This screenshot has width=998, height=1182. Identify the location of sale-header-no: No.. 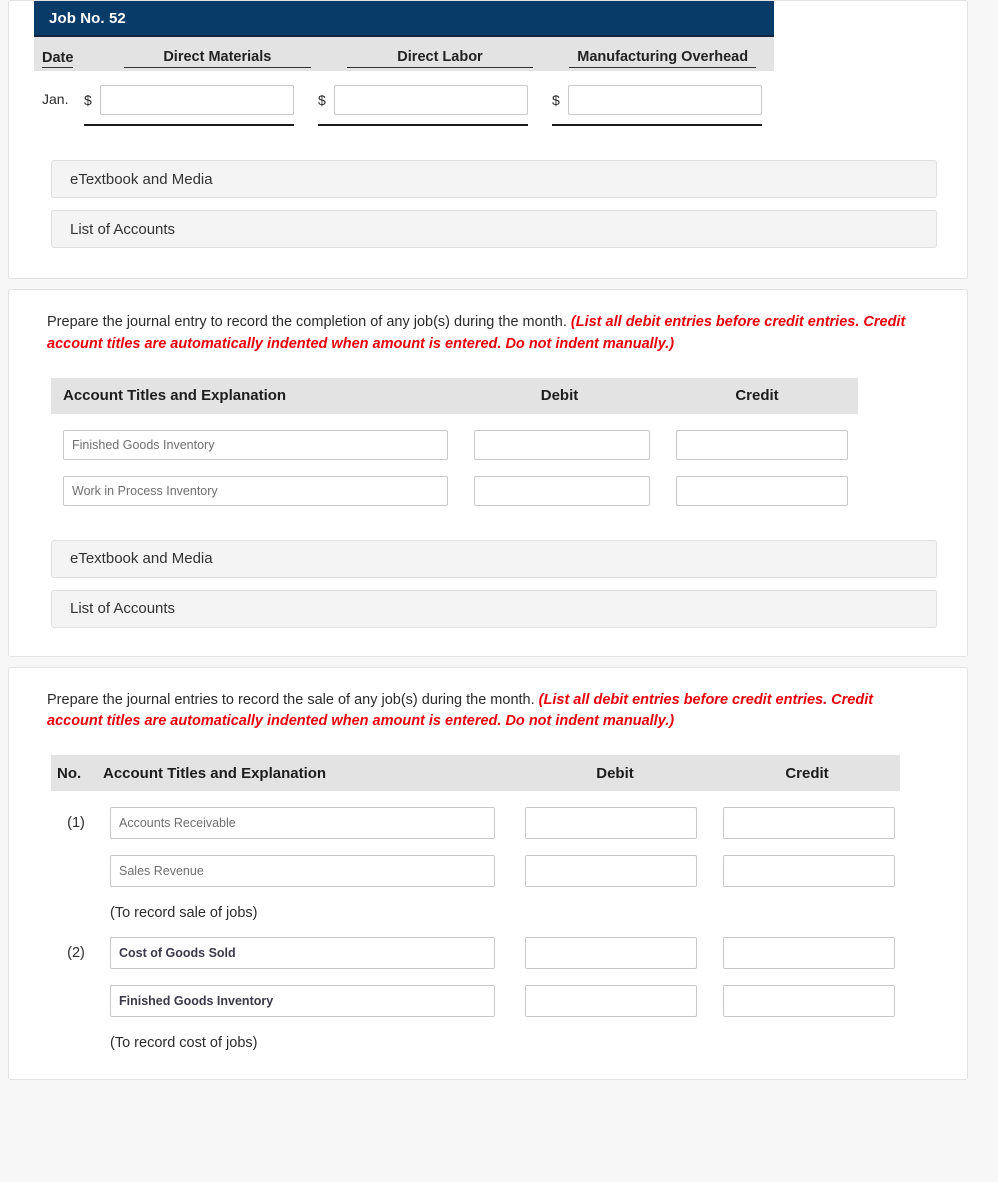
(69, 773).